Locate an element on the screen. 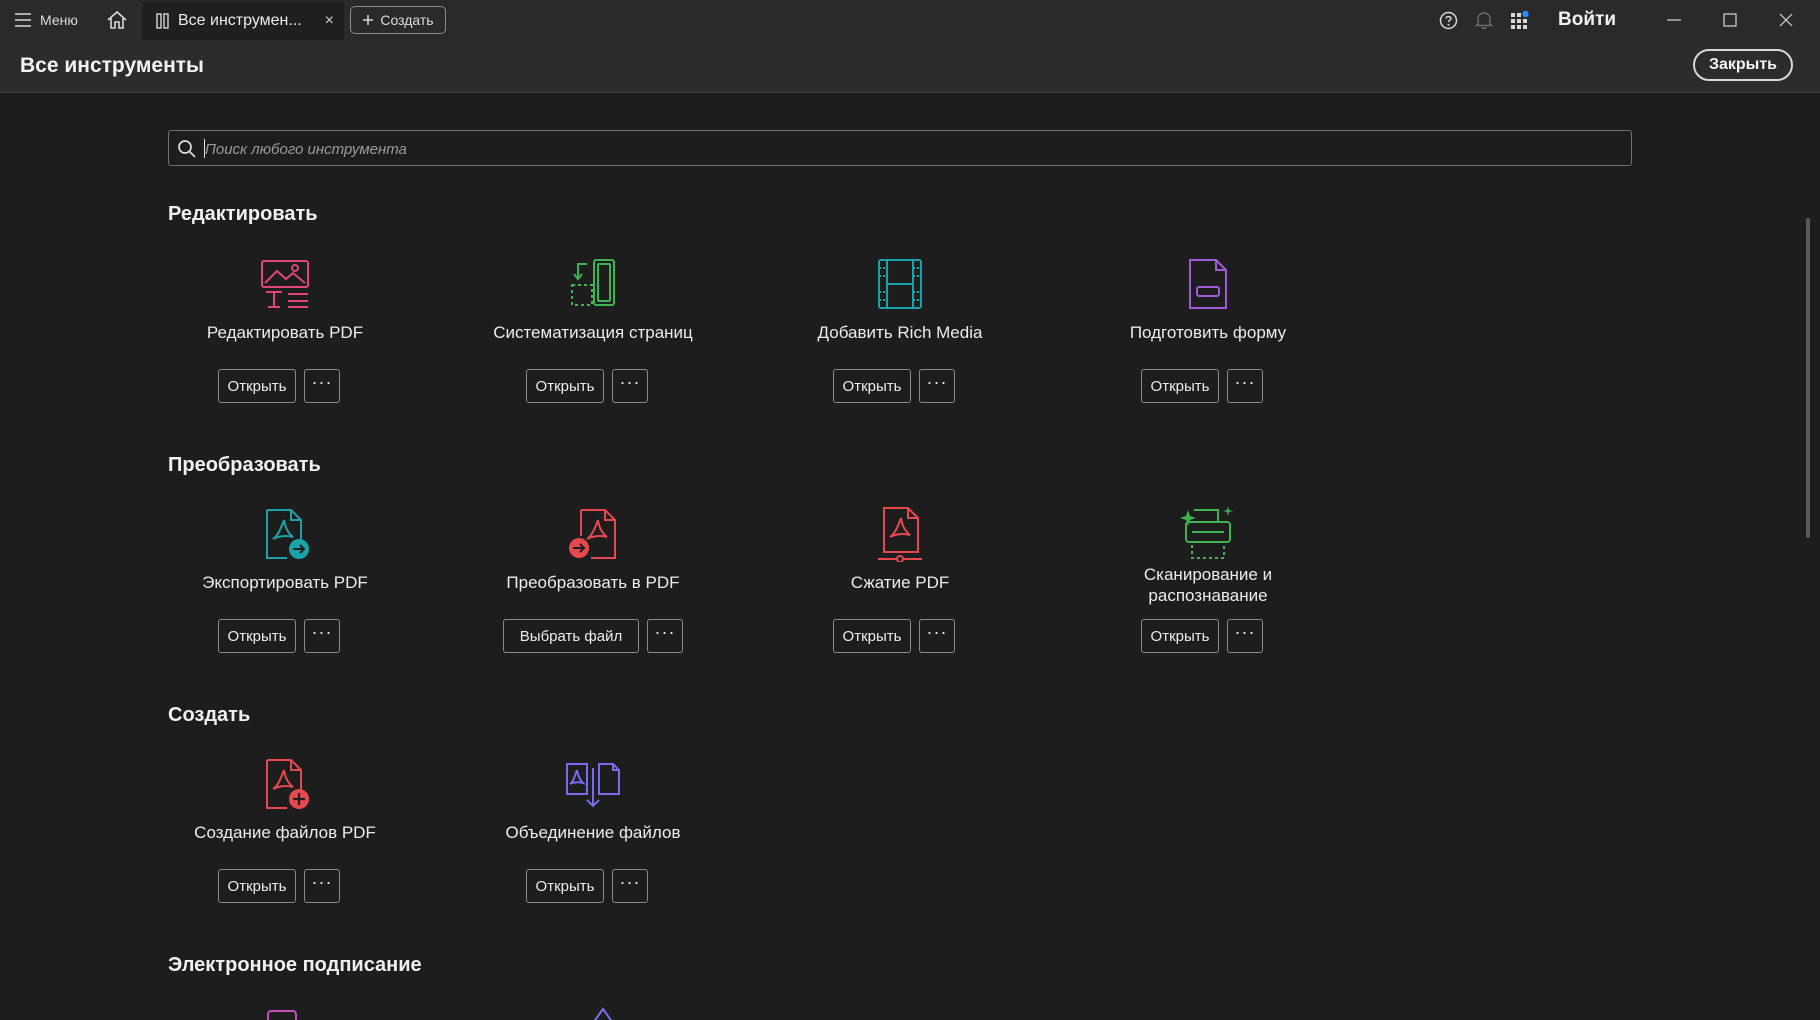 The width and height of the screenshot is (1820, 1020). rich-media-icon is located at coordinates (900, 284).